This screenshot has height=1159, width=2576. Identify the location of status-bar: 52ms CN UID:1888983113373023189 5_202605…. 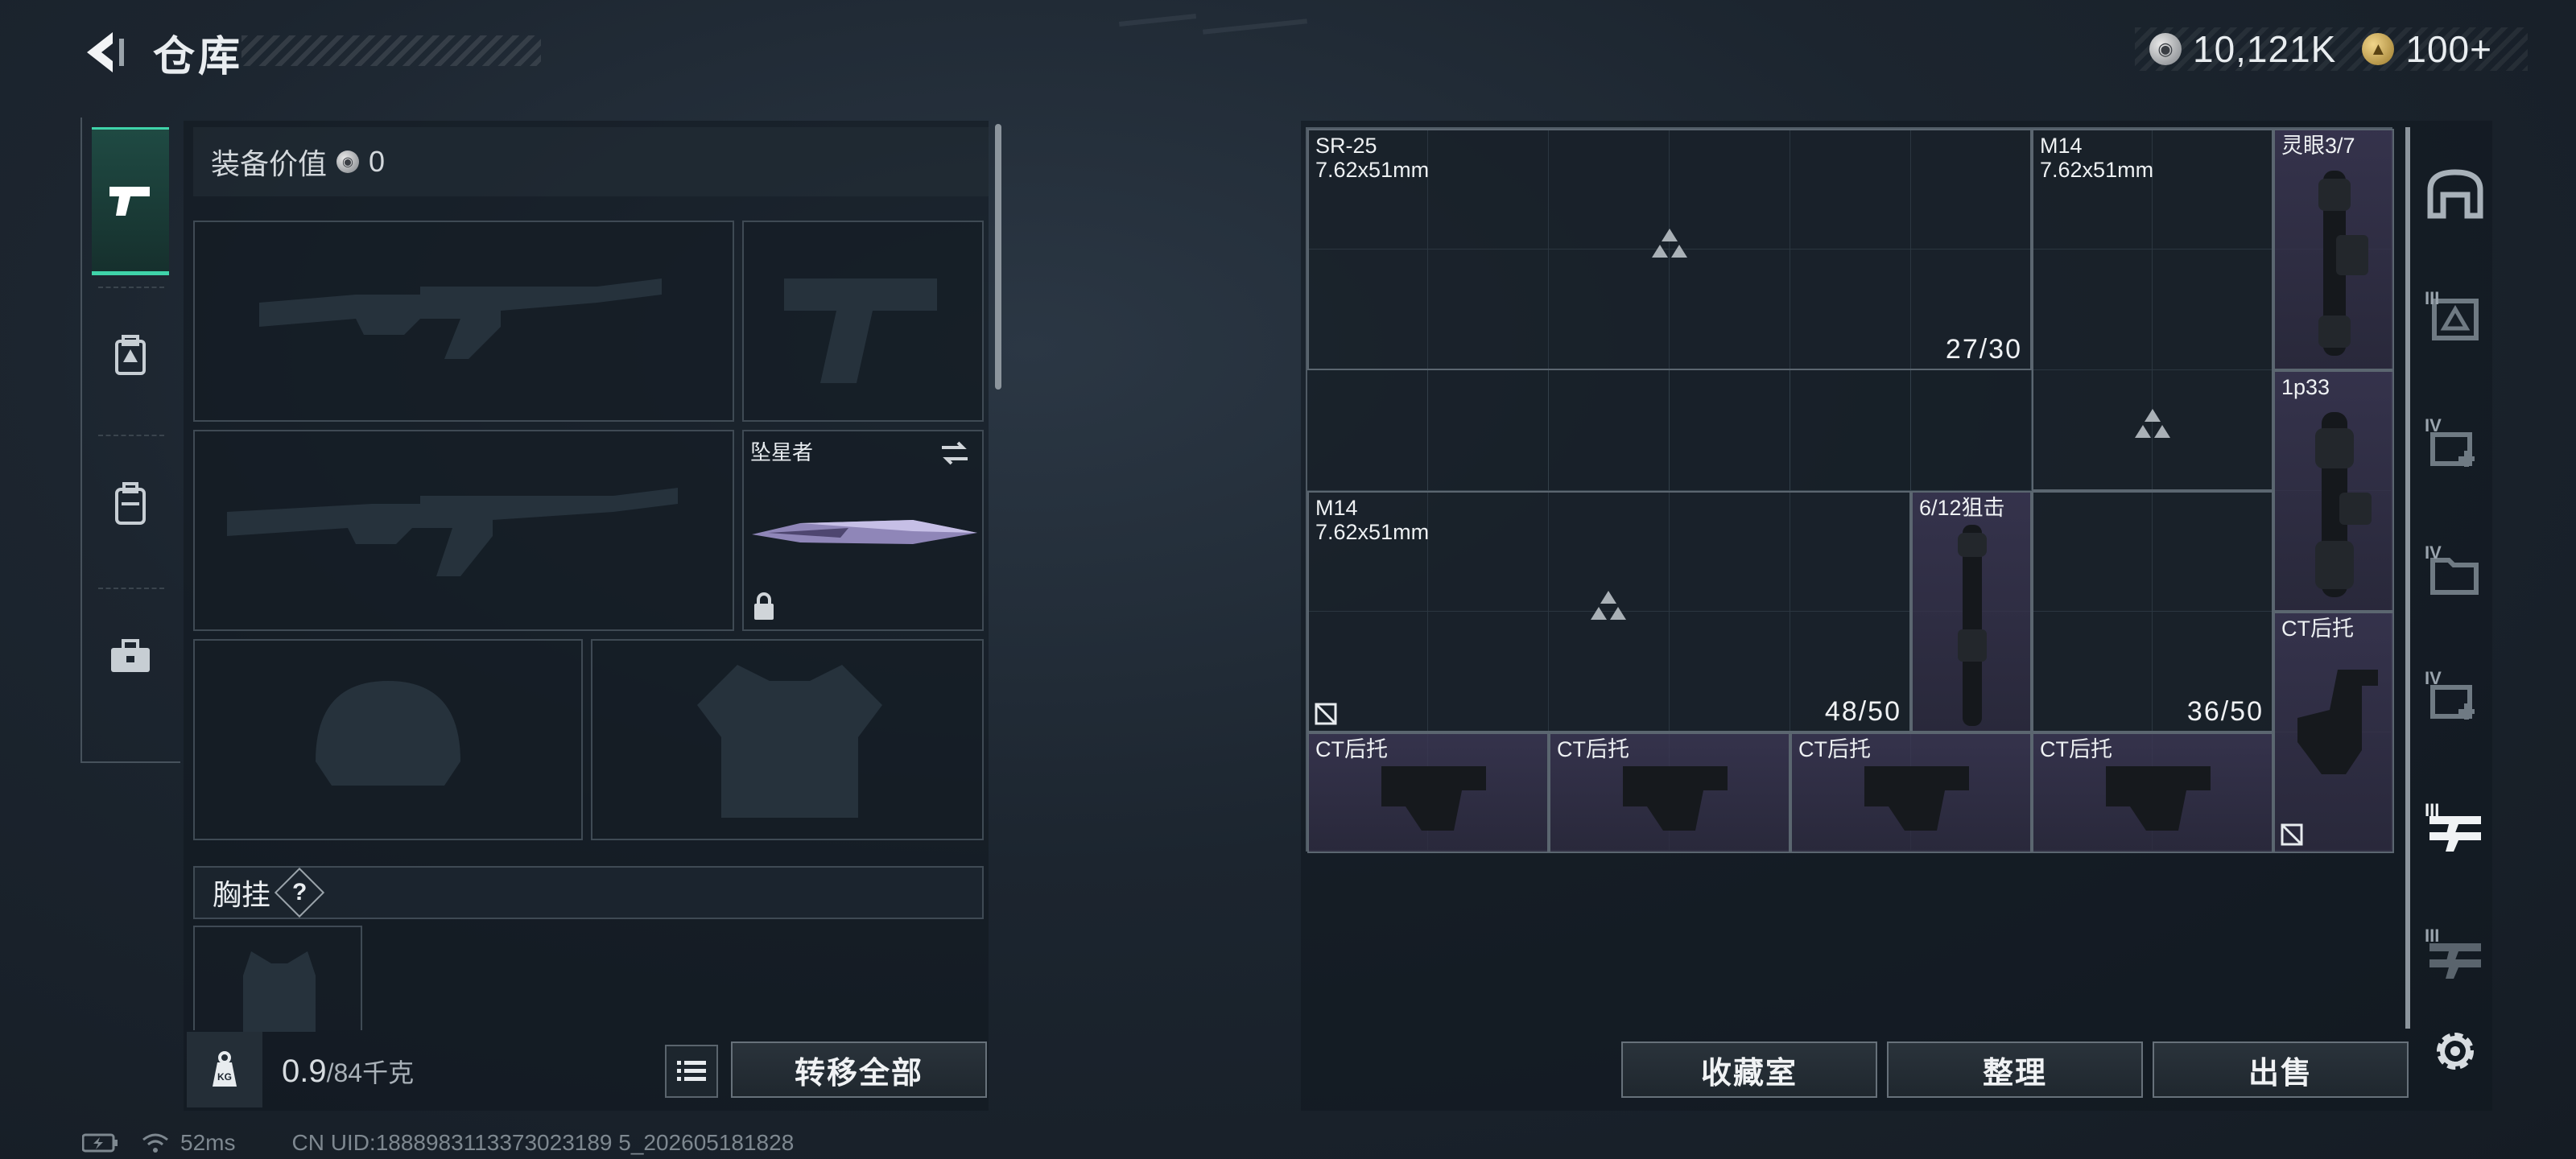
(438, 1143).